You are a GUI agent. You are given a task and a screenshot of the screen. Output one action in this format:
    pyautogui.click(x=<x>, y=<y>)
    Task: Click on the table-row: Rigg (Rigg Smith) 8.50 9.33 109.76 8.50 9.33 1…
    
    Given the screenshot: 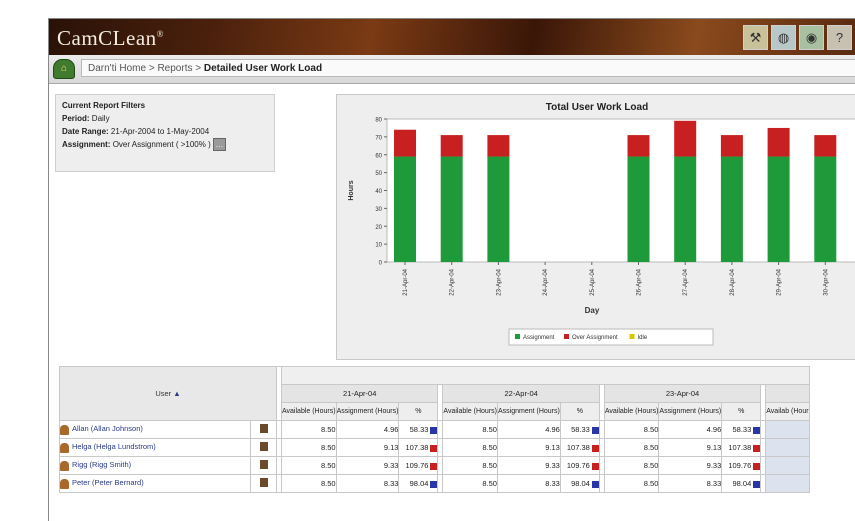 What is the action you would take?
    pyautogui.click(x=434, y=465)
    